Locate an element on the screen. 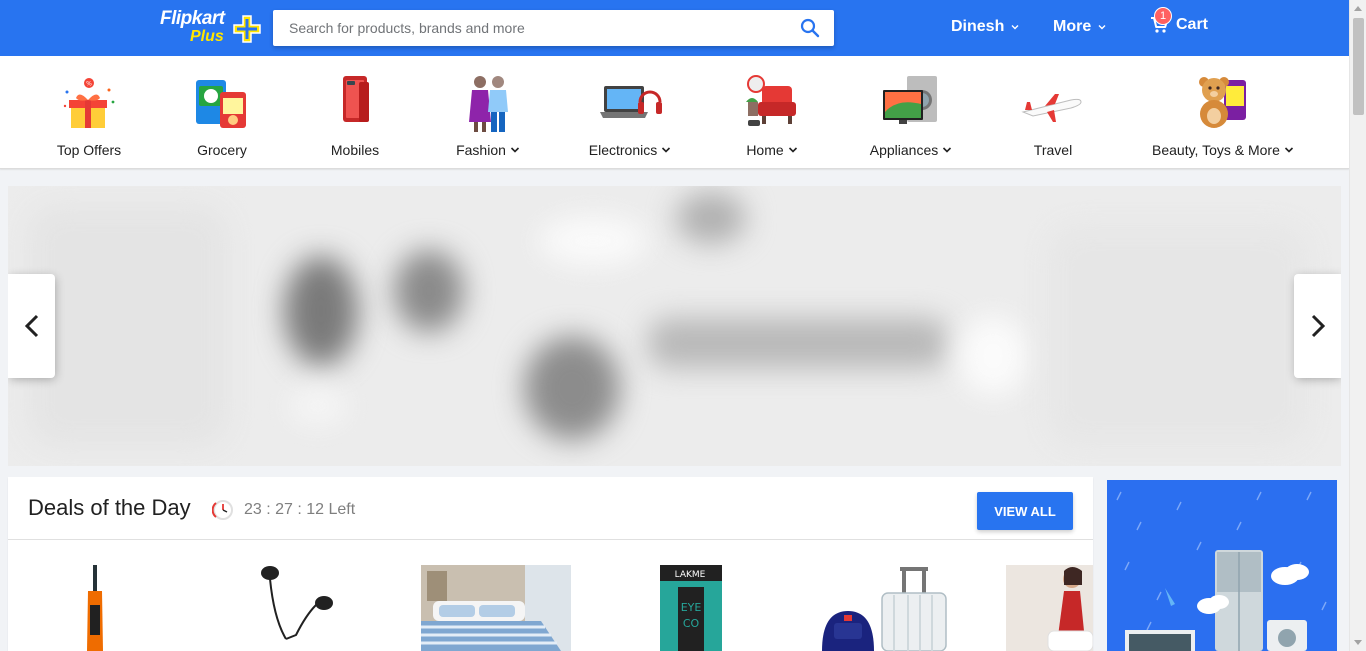  chevron-left-icon is located at coordinates (31, 326).